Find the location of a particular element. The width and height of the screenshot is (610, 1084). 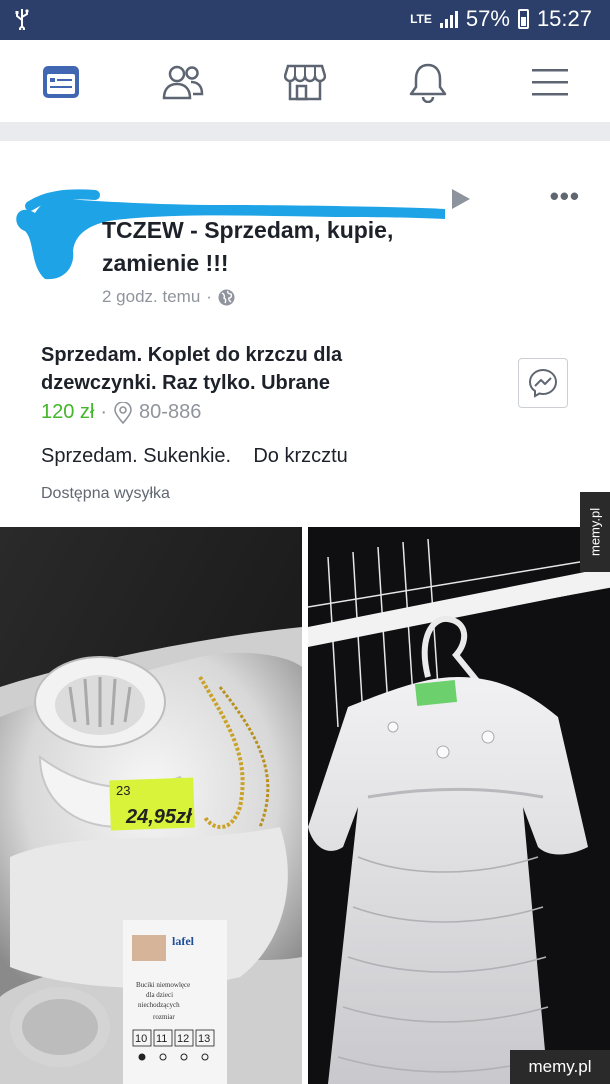

listing-description: Sprzedam. Sukenkie. Do krzcztu is located at coordinates (194, 456).